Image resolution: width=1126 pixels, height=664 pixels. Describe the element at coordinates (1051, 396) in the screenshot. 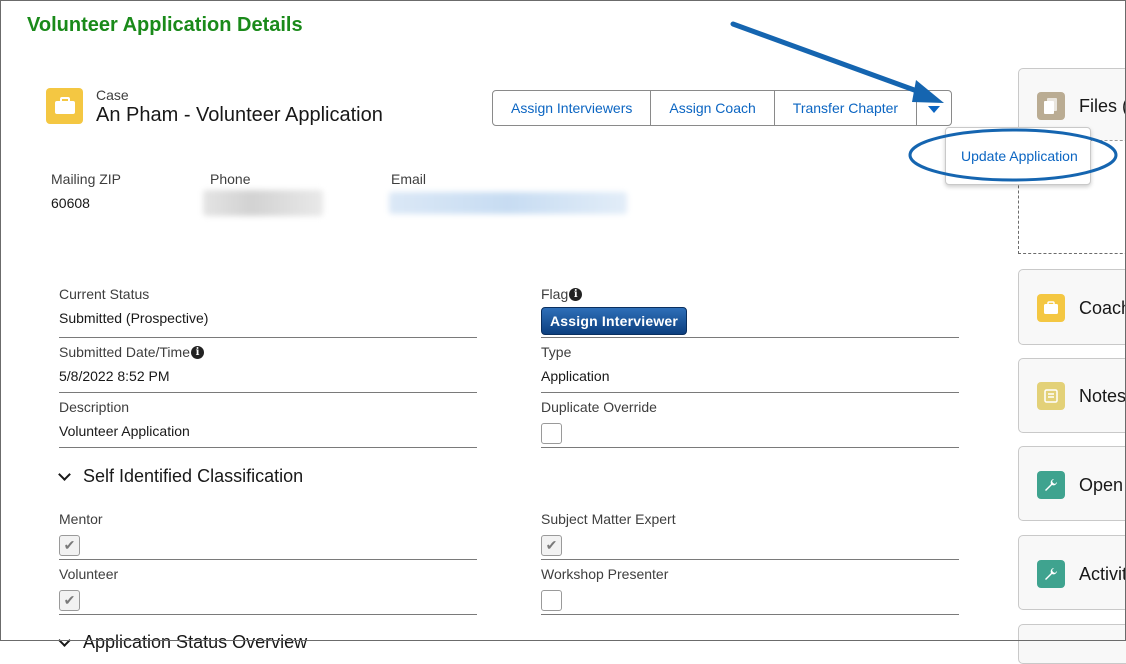

I see `notes-icon` at that location.